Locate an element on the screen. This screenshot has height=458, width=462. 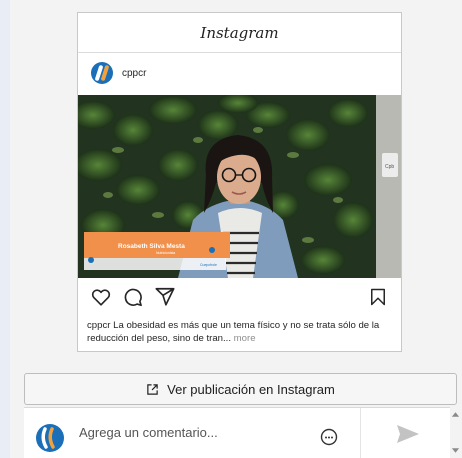
instagram-header: Instagram is located at coordinates (239, 33).